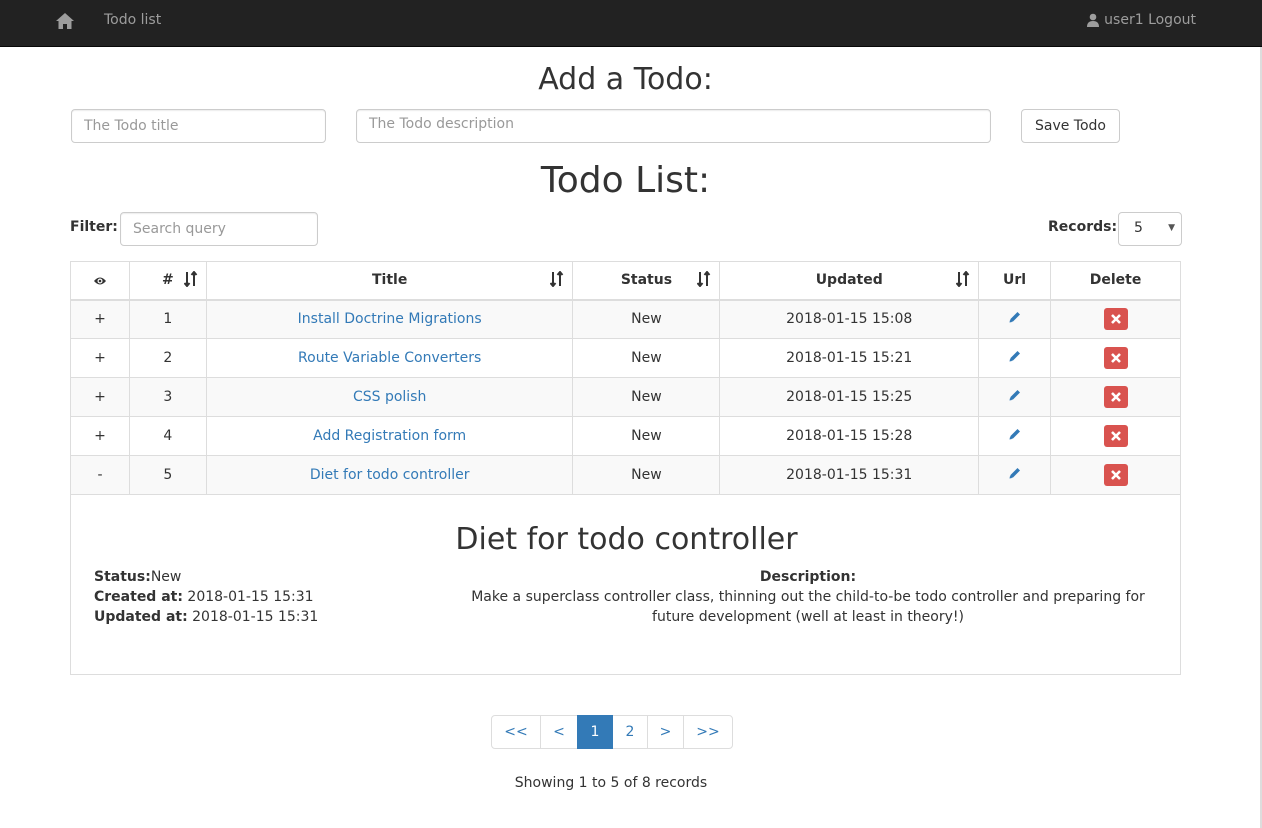  I want to click on page-2-button: 2, so click(630, 732).